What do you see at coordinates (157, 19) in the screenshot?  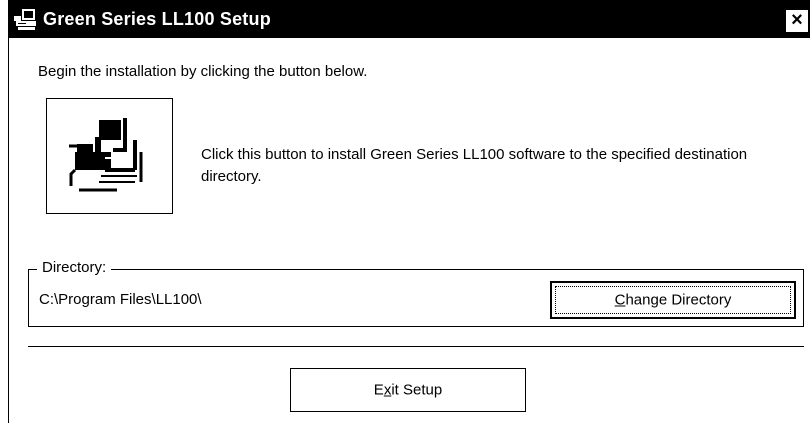 I see `window-title: Green Series LL100 Setup` at bounding box center [157, 19].